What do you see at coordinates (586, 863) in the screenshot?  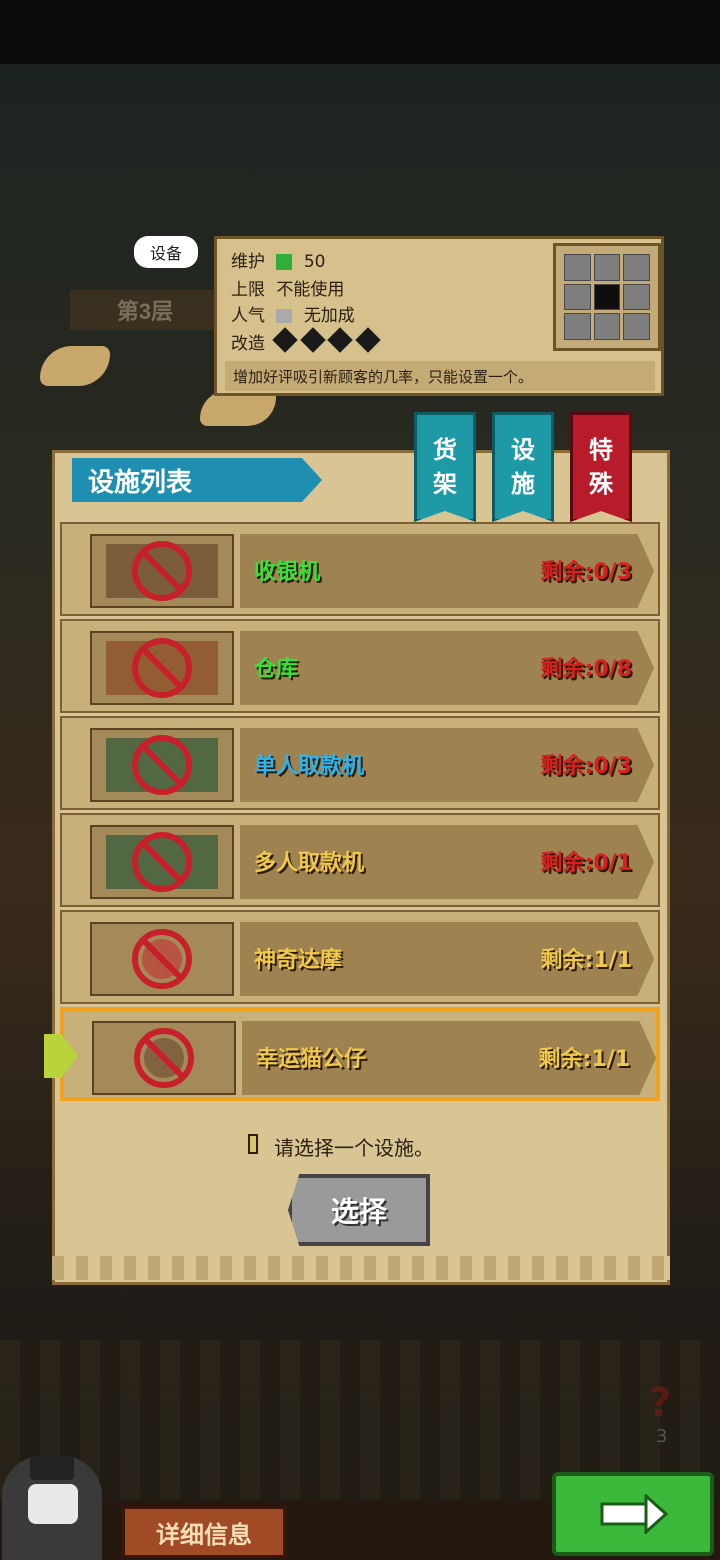 I see `item-remain: 剩余:0/1` at bounding box center [586, 863].